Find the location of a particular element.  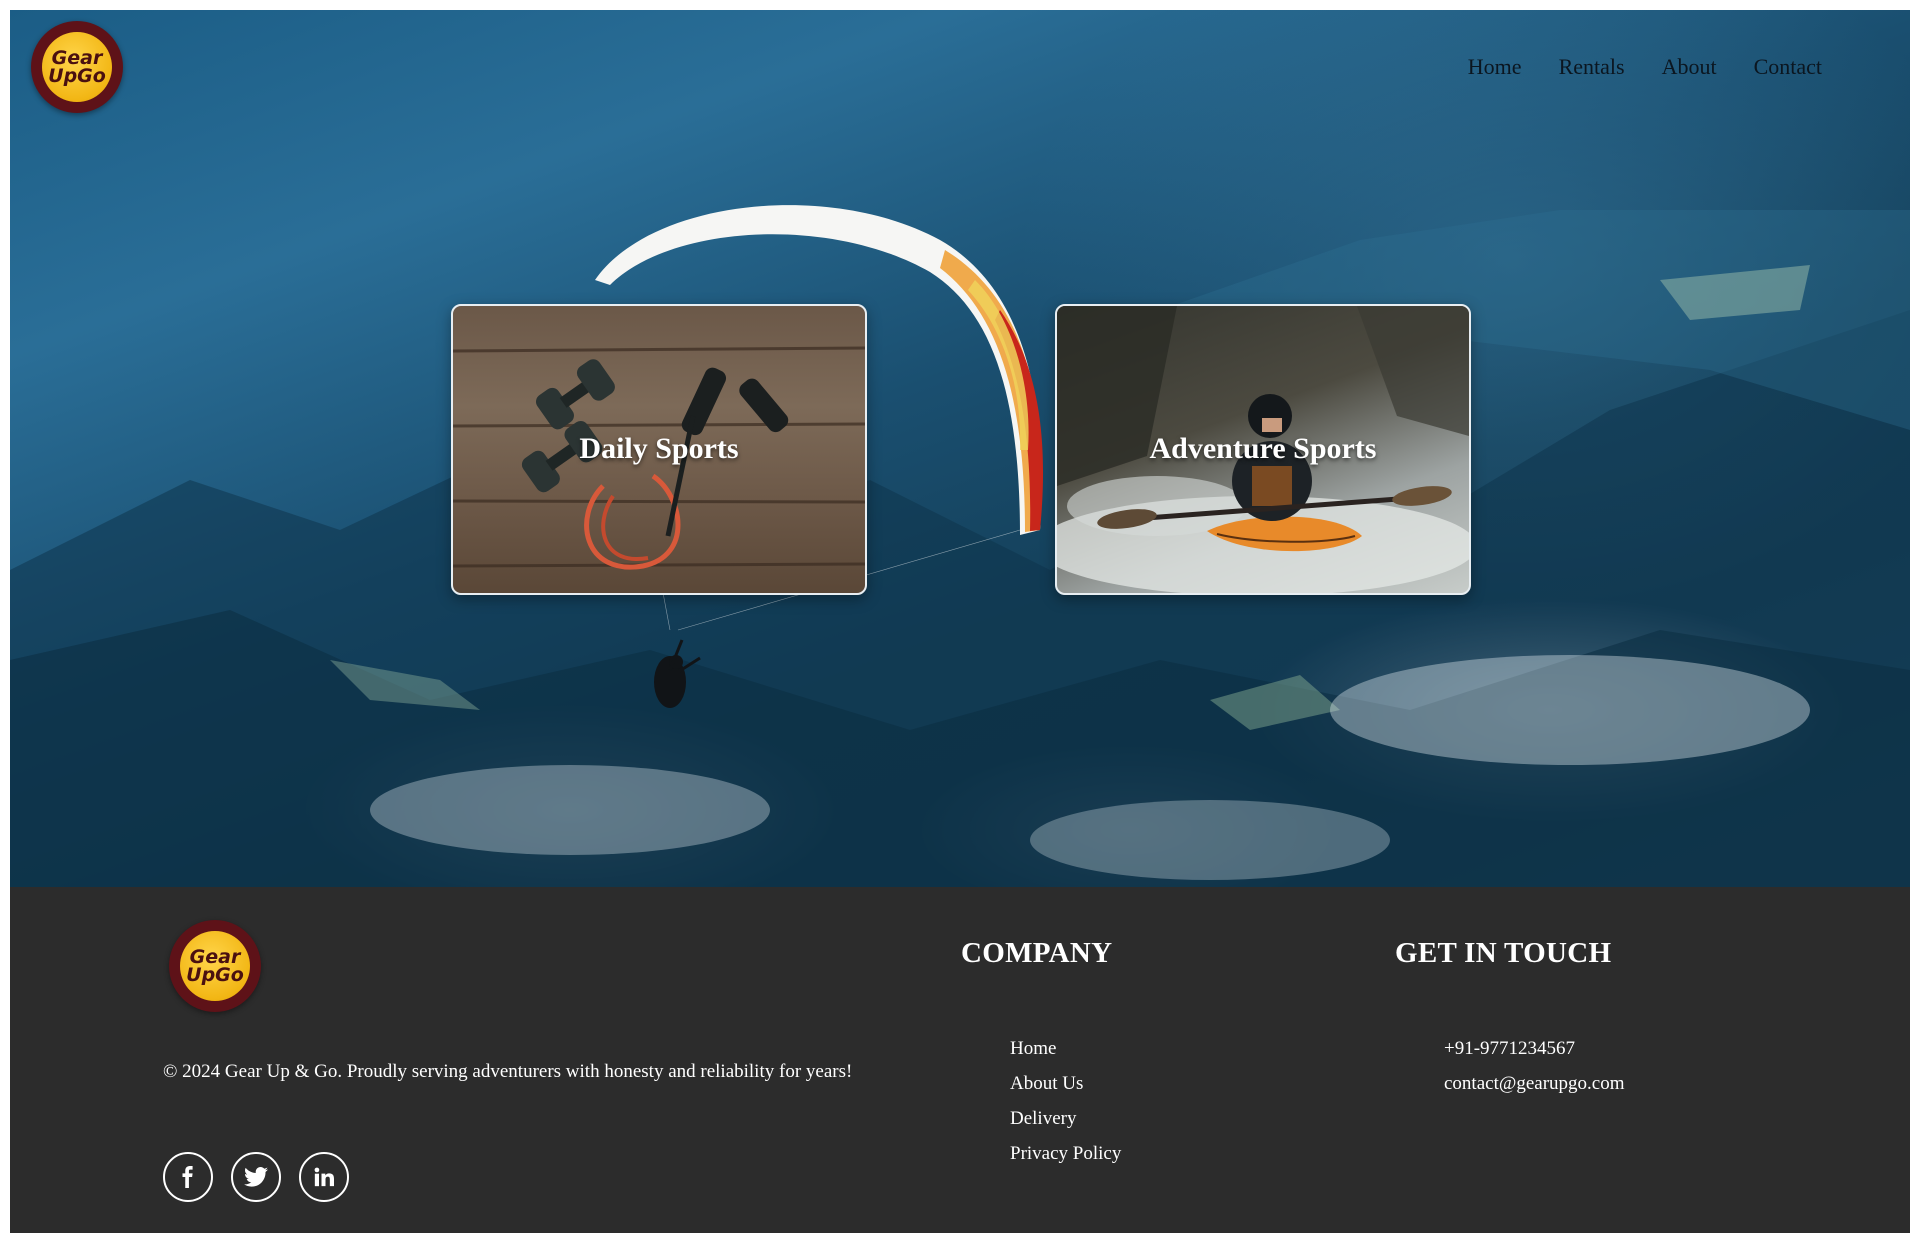

linkedin-icon is located at coordinates (324, 1177).